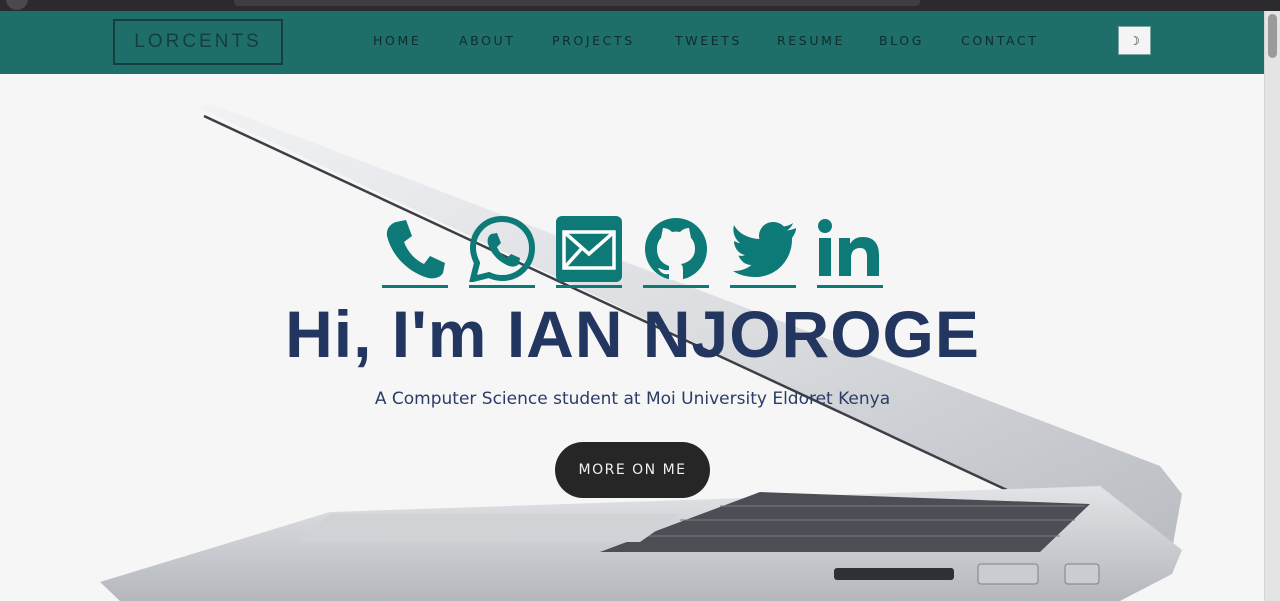 This screenshot has height=601, width=1280. Describe the element at coordinates (708, 40) in the screenshot. I see `nav-tweets: TWEETS` at that location.